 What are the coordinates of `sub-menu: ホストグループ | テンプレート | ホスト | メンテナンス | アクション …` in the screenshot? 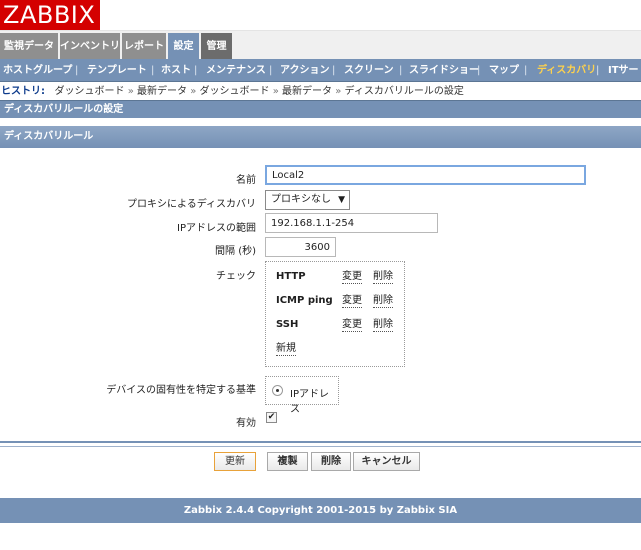 It's located at (320, 70).